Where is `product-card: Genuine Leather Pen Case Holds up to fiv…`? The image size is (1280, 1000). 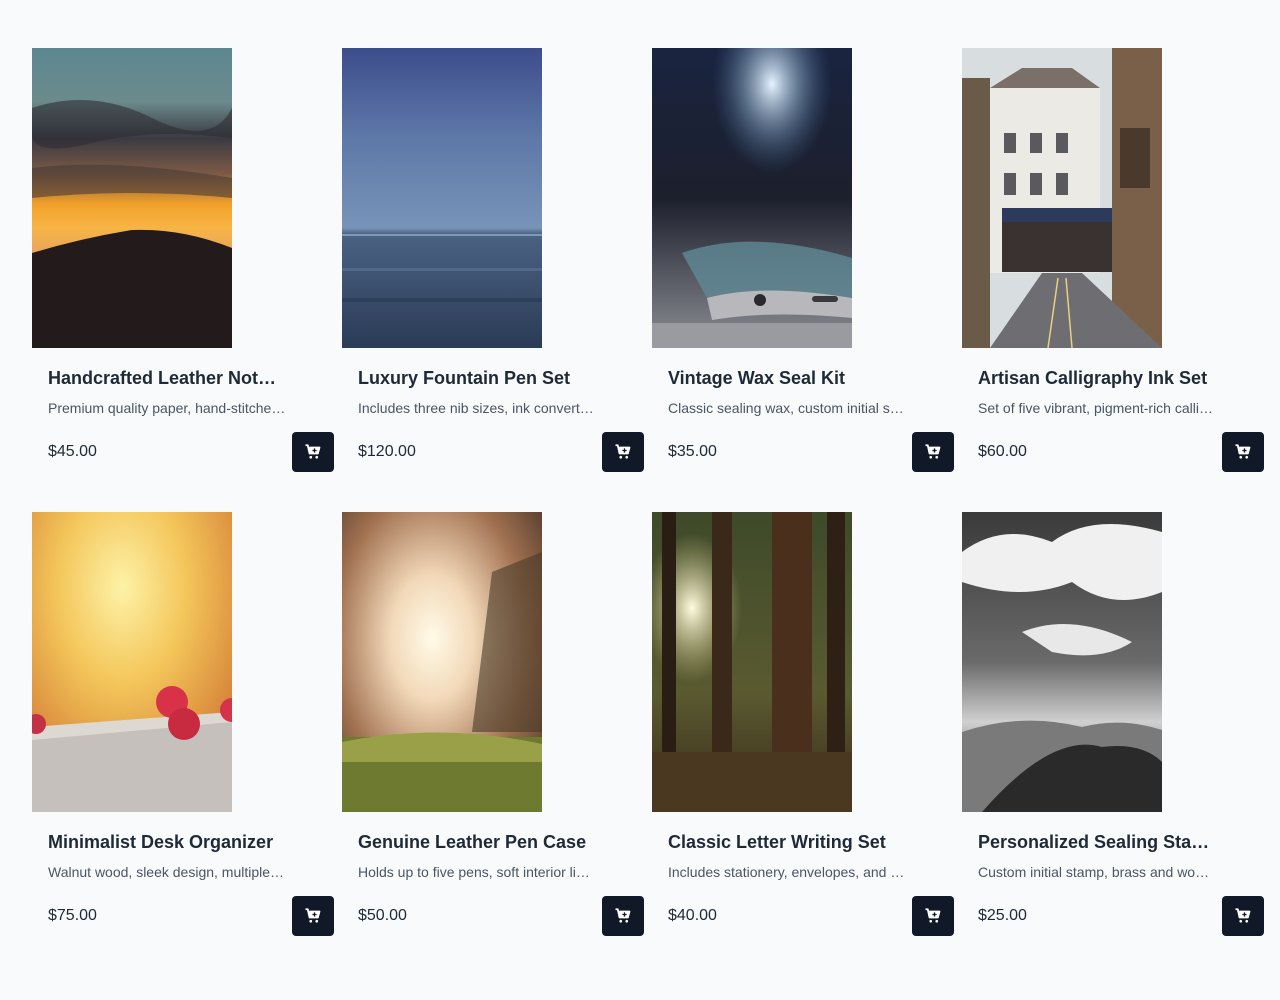
product-card: Genuine Leather Pen Case Holds up to fiv… is located at coordinates (493, 724).